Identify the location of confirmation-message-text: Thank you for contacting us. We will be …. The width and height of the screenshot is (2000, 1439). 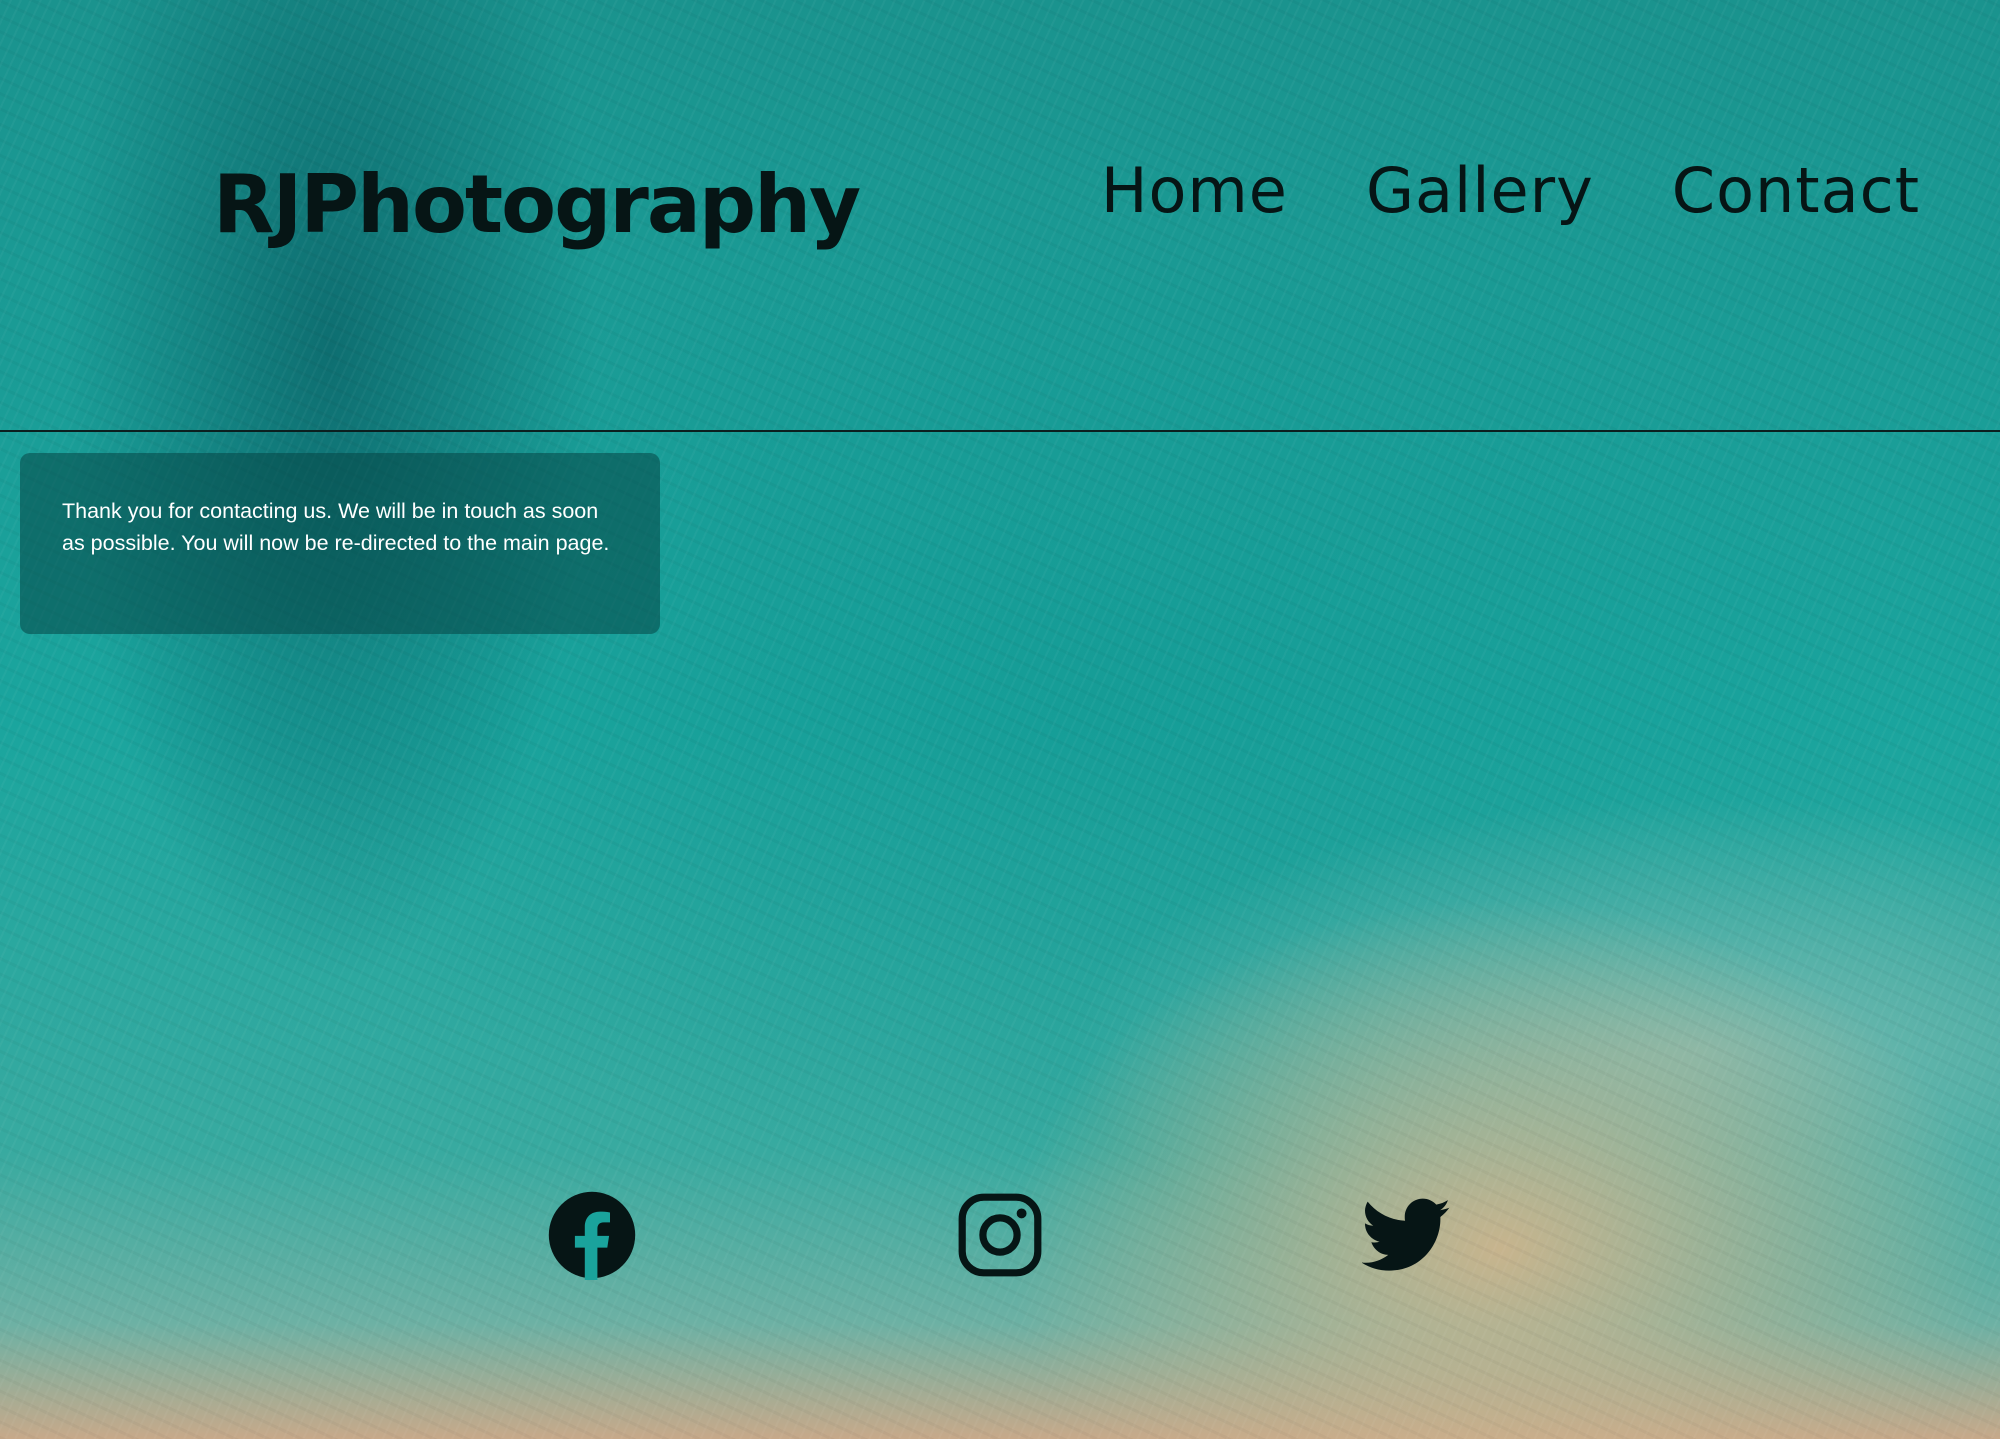
(336, 527).